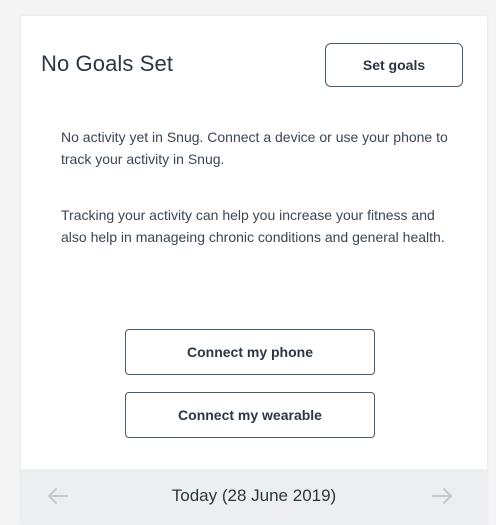 The height and width of the screenshot is (525, 496). Describe the element at coordinates (107, 63) in the screenshot. I see `page-title: No Goals Set` at that location.